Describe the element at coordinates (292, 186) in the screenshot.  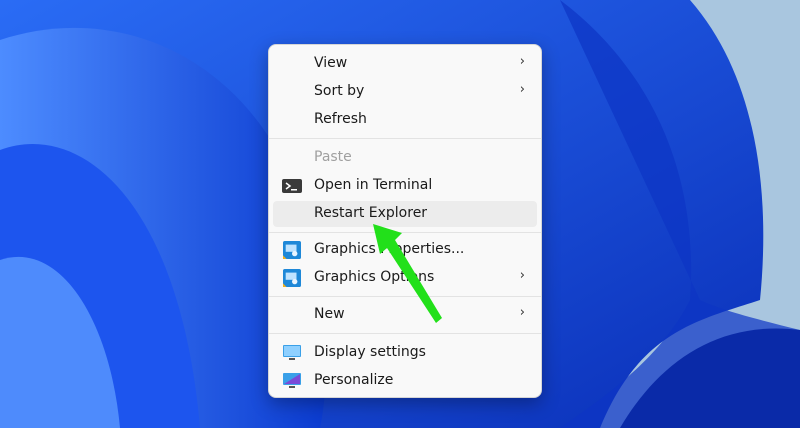
I see `terminal-icon` at that location.